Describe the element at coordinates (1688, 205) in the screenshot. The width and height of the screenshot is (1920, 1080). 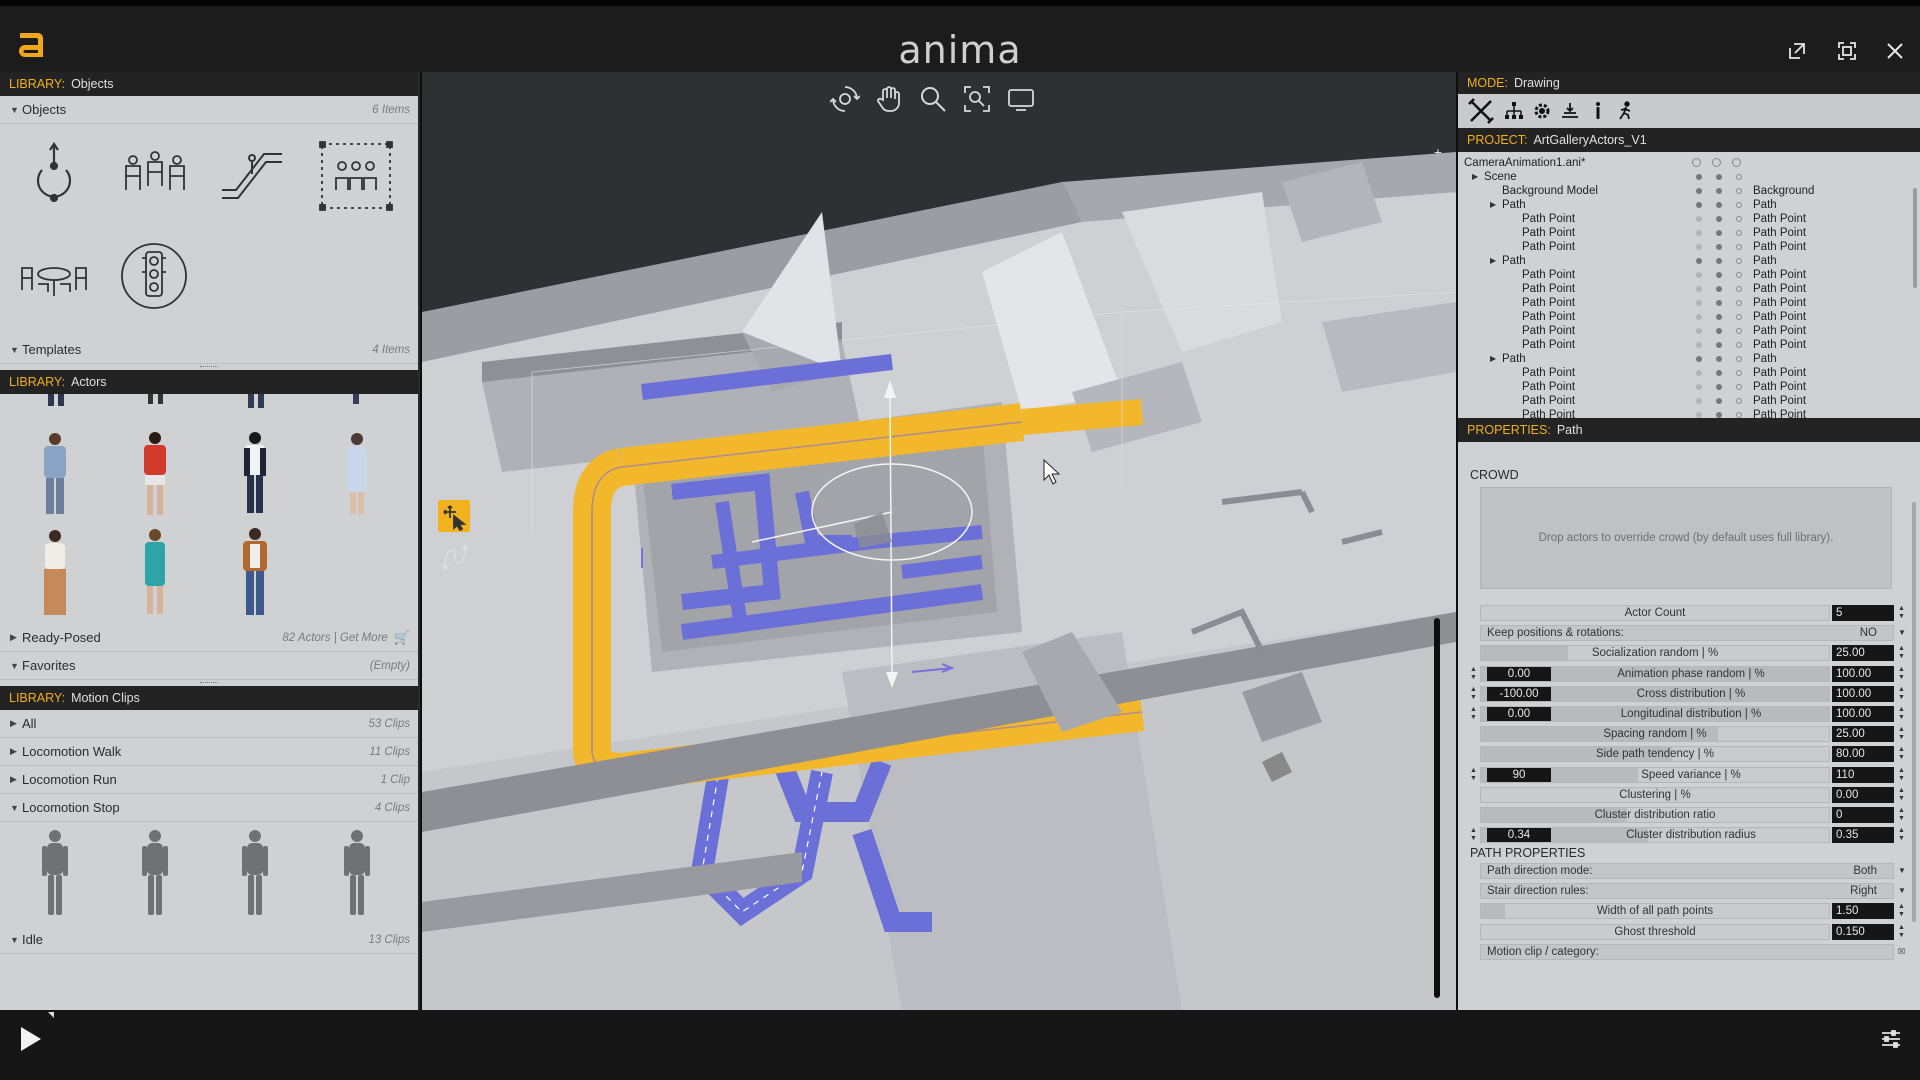
I see `tree-row: ▶ Path Path` at that location.